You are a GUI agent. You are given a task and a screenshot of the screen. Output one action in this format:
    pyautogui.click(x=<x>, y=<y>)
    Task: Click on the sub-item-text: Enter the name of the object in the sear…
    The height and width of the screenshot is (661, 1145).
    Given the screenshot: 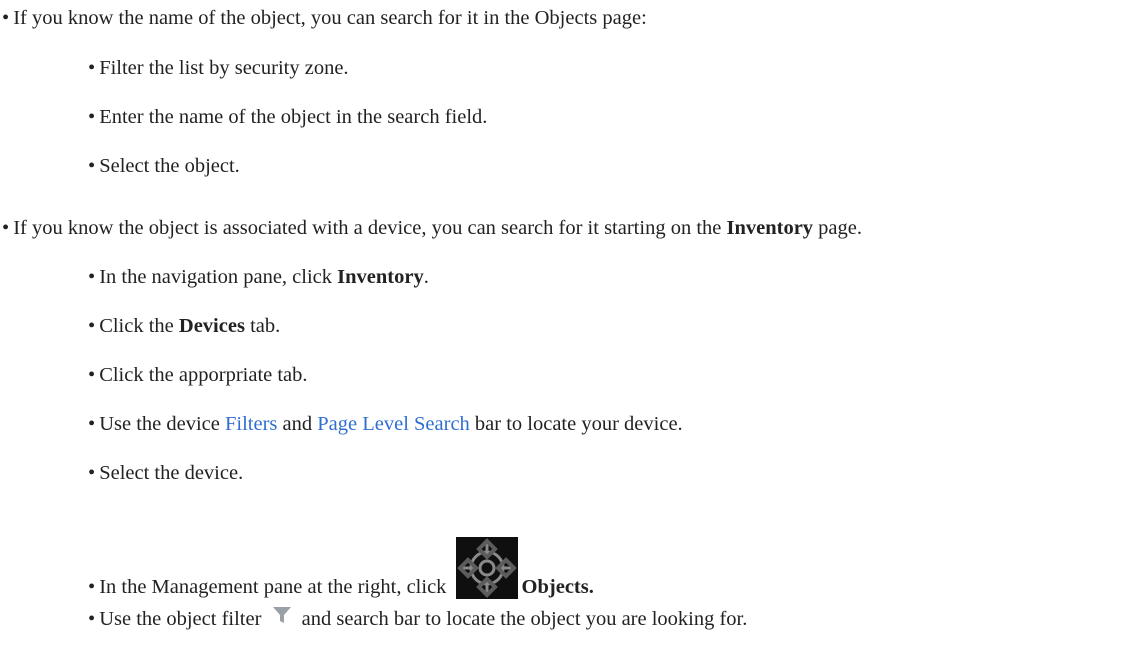 What is the action you would take?
    pyautogui.click(x=293, y=117)
    